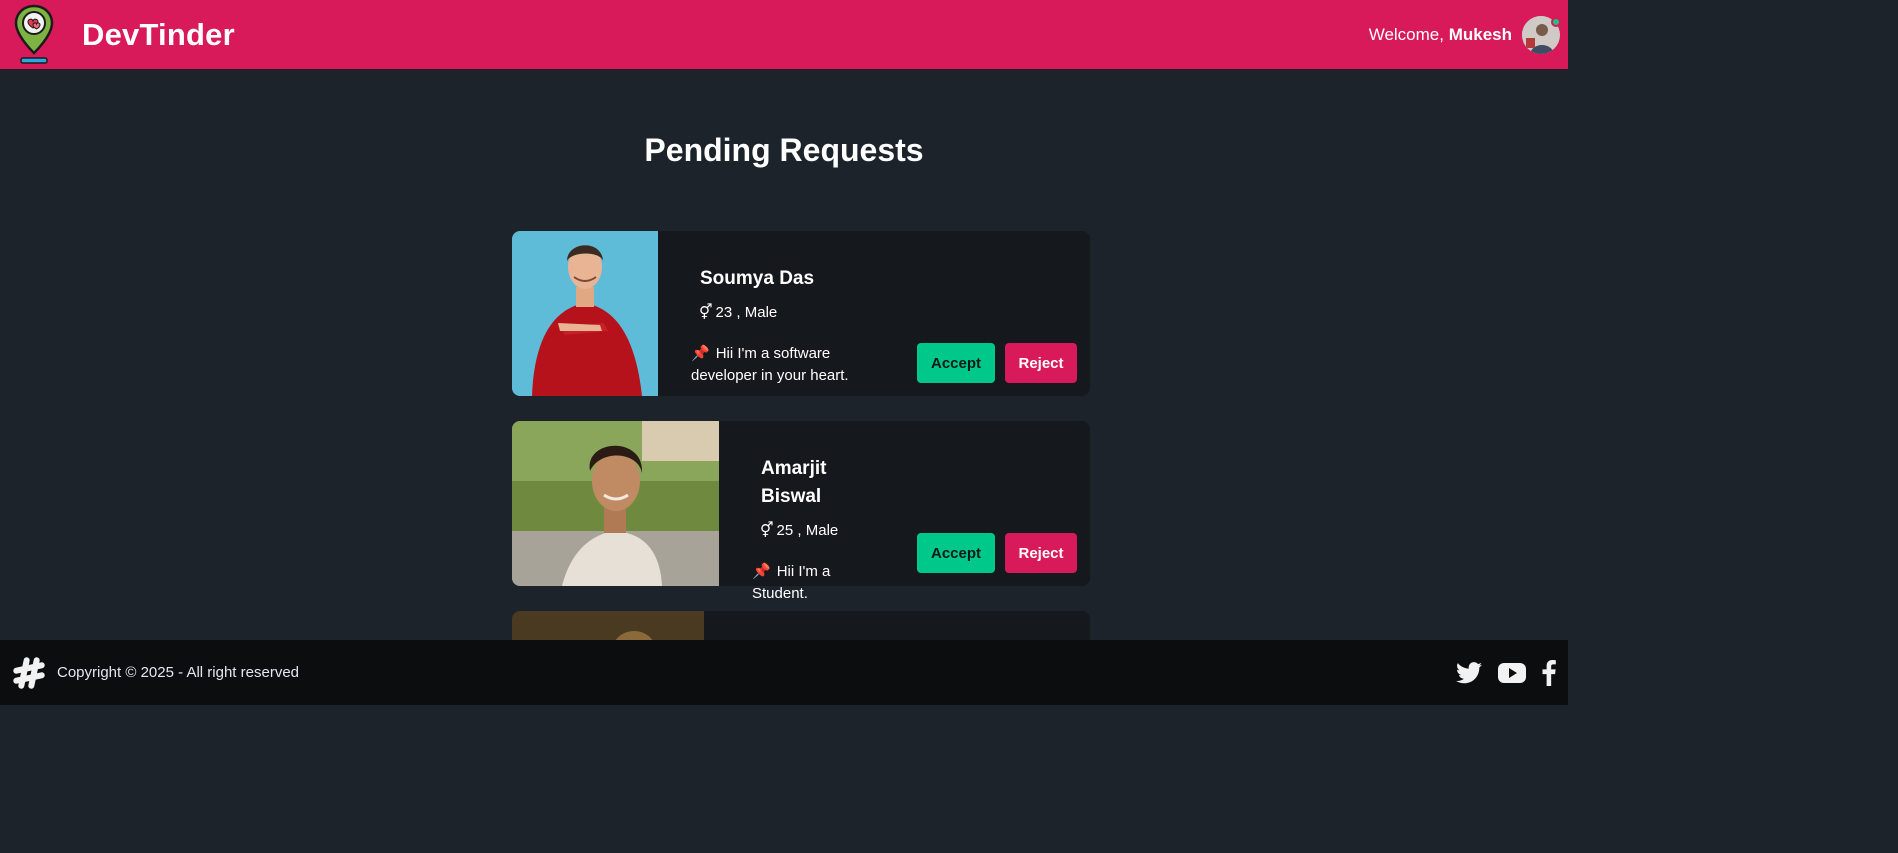 The height and width of the screenshot is (853, 1898). Describe the element at coordinates (1469, 672) in the screenshot. I see `twitter-icon` at that location.